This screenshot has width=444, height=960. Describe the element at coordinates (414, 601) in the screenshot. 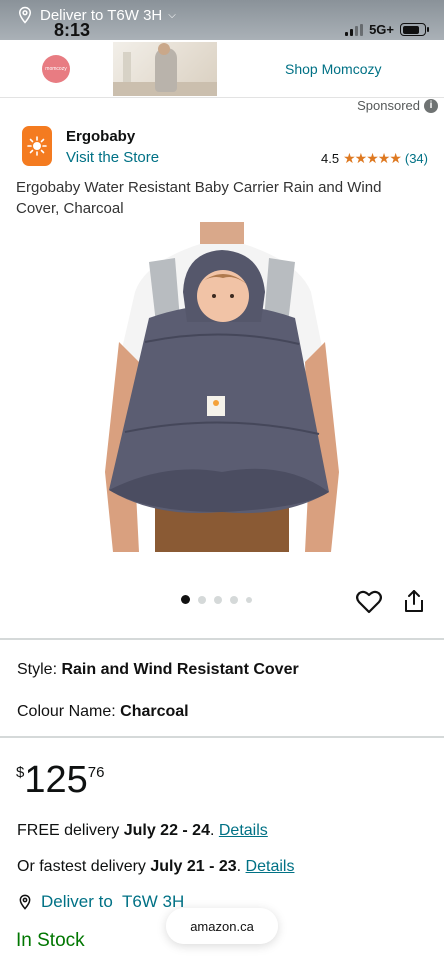

I see `share-icon` at that location.